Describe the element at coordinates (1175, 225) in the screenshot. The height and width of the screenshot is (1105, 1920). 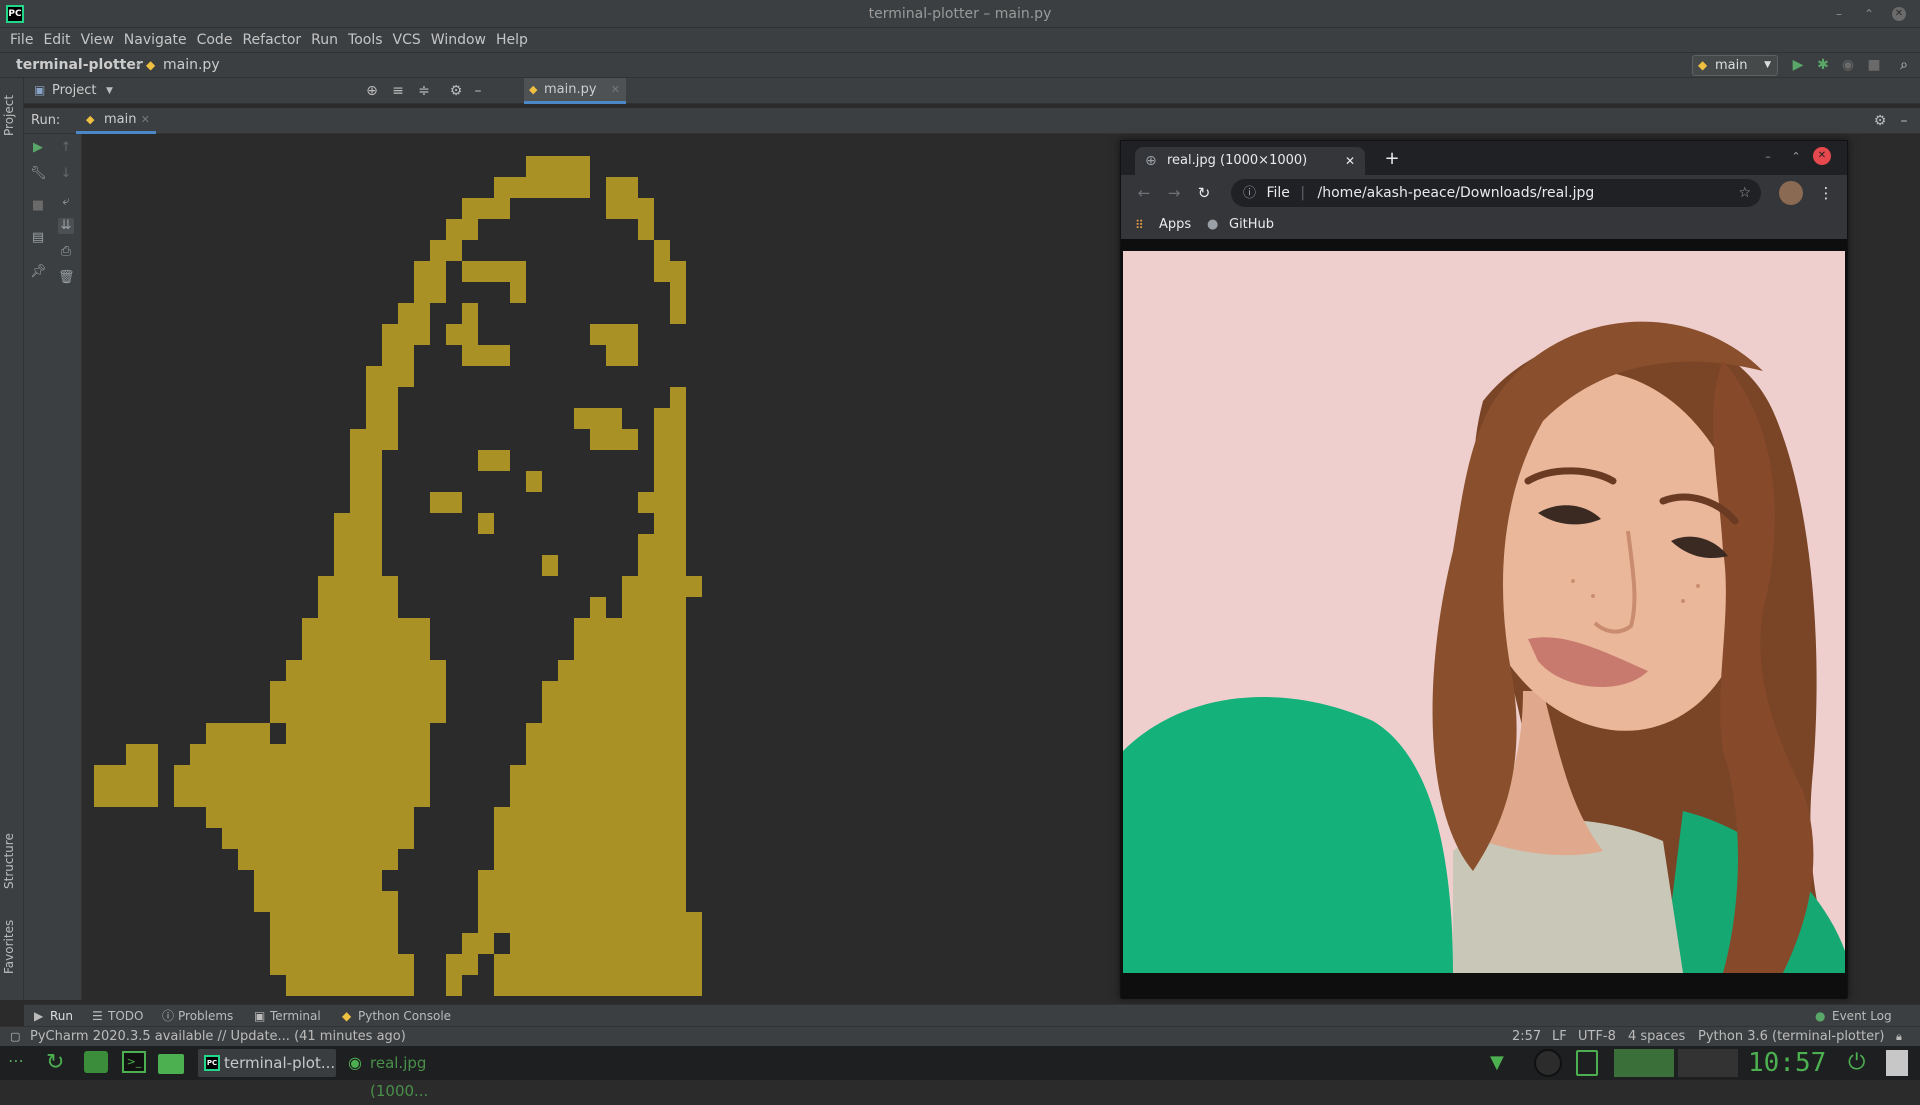
I see `bookmark-apps: Apps` at that location.